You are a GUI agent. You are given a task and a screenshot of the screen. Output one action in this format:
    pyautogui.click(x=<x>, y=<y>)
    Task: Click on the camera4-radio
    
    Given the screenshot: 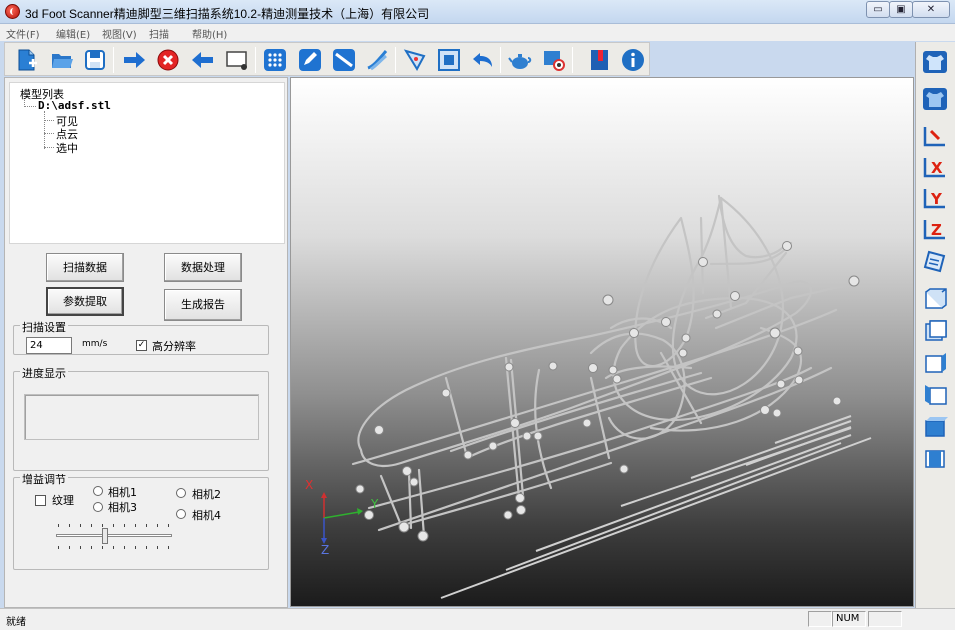 What is the action you would take?
    pyautogui.click(x=181, y=514)
    